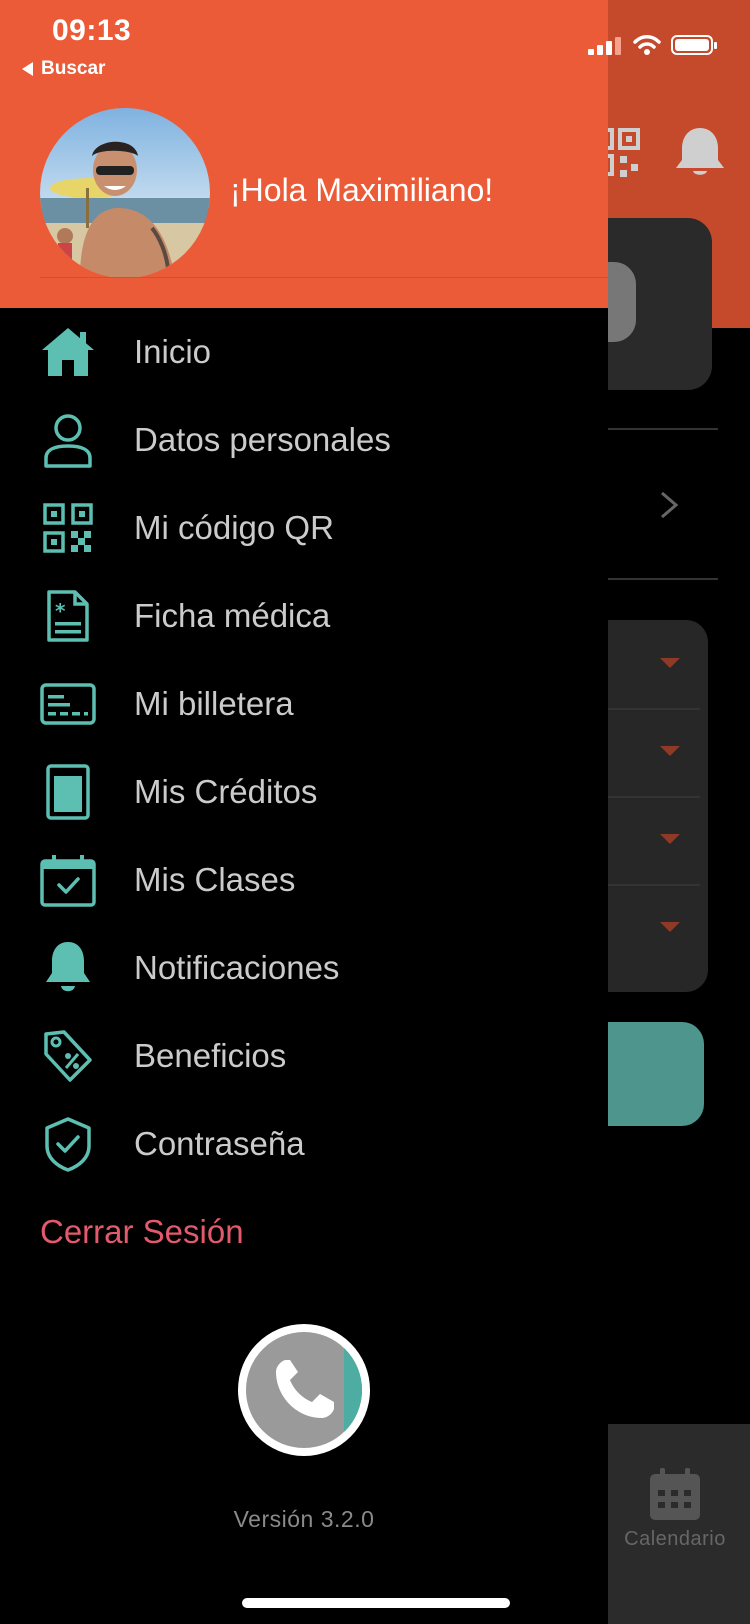  What do you see at coordinates (68, 880) in the screenshot?
I see `calendar-check-icon` at bounding box center [68, 880].